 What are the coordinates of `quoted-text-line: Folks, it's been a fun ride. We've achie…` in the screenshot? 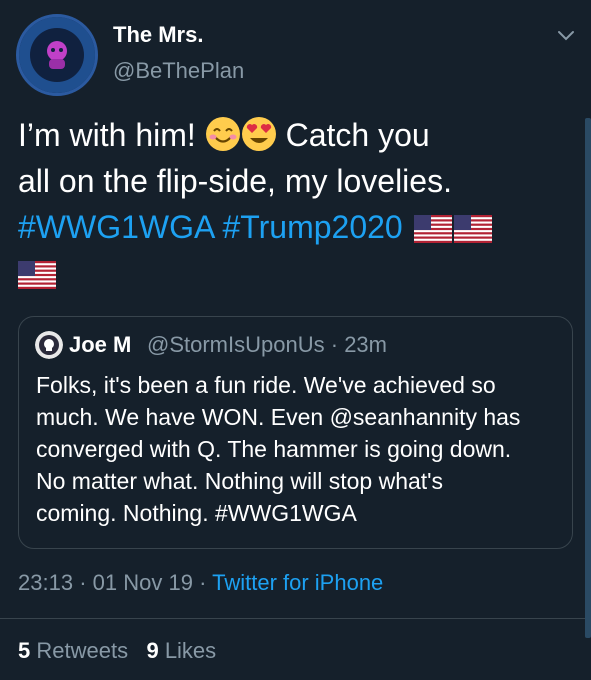 It's located at (266, 385).